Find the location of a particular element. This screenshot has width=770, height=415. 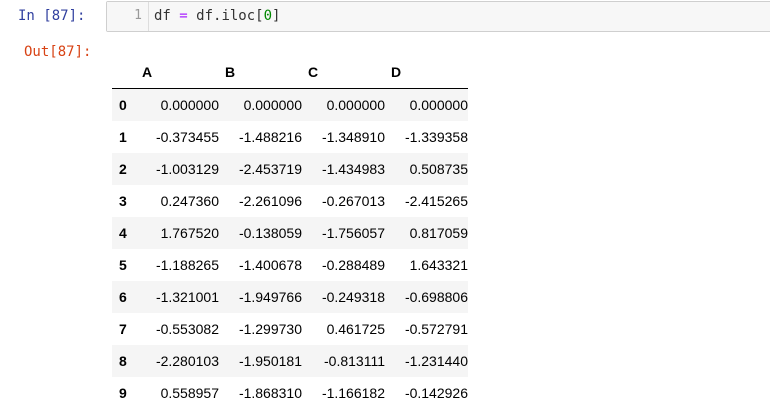

table-cell: -1.756057 is located at coordinates (353, 233).